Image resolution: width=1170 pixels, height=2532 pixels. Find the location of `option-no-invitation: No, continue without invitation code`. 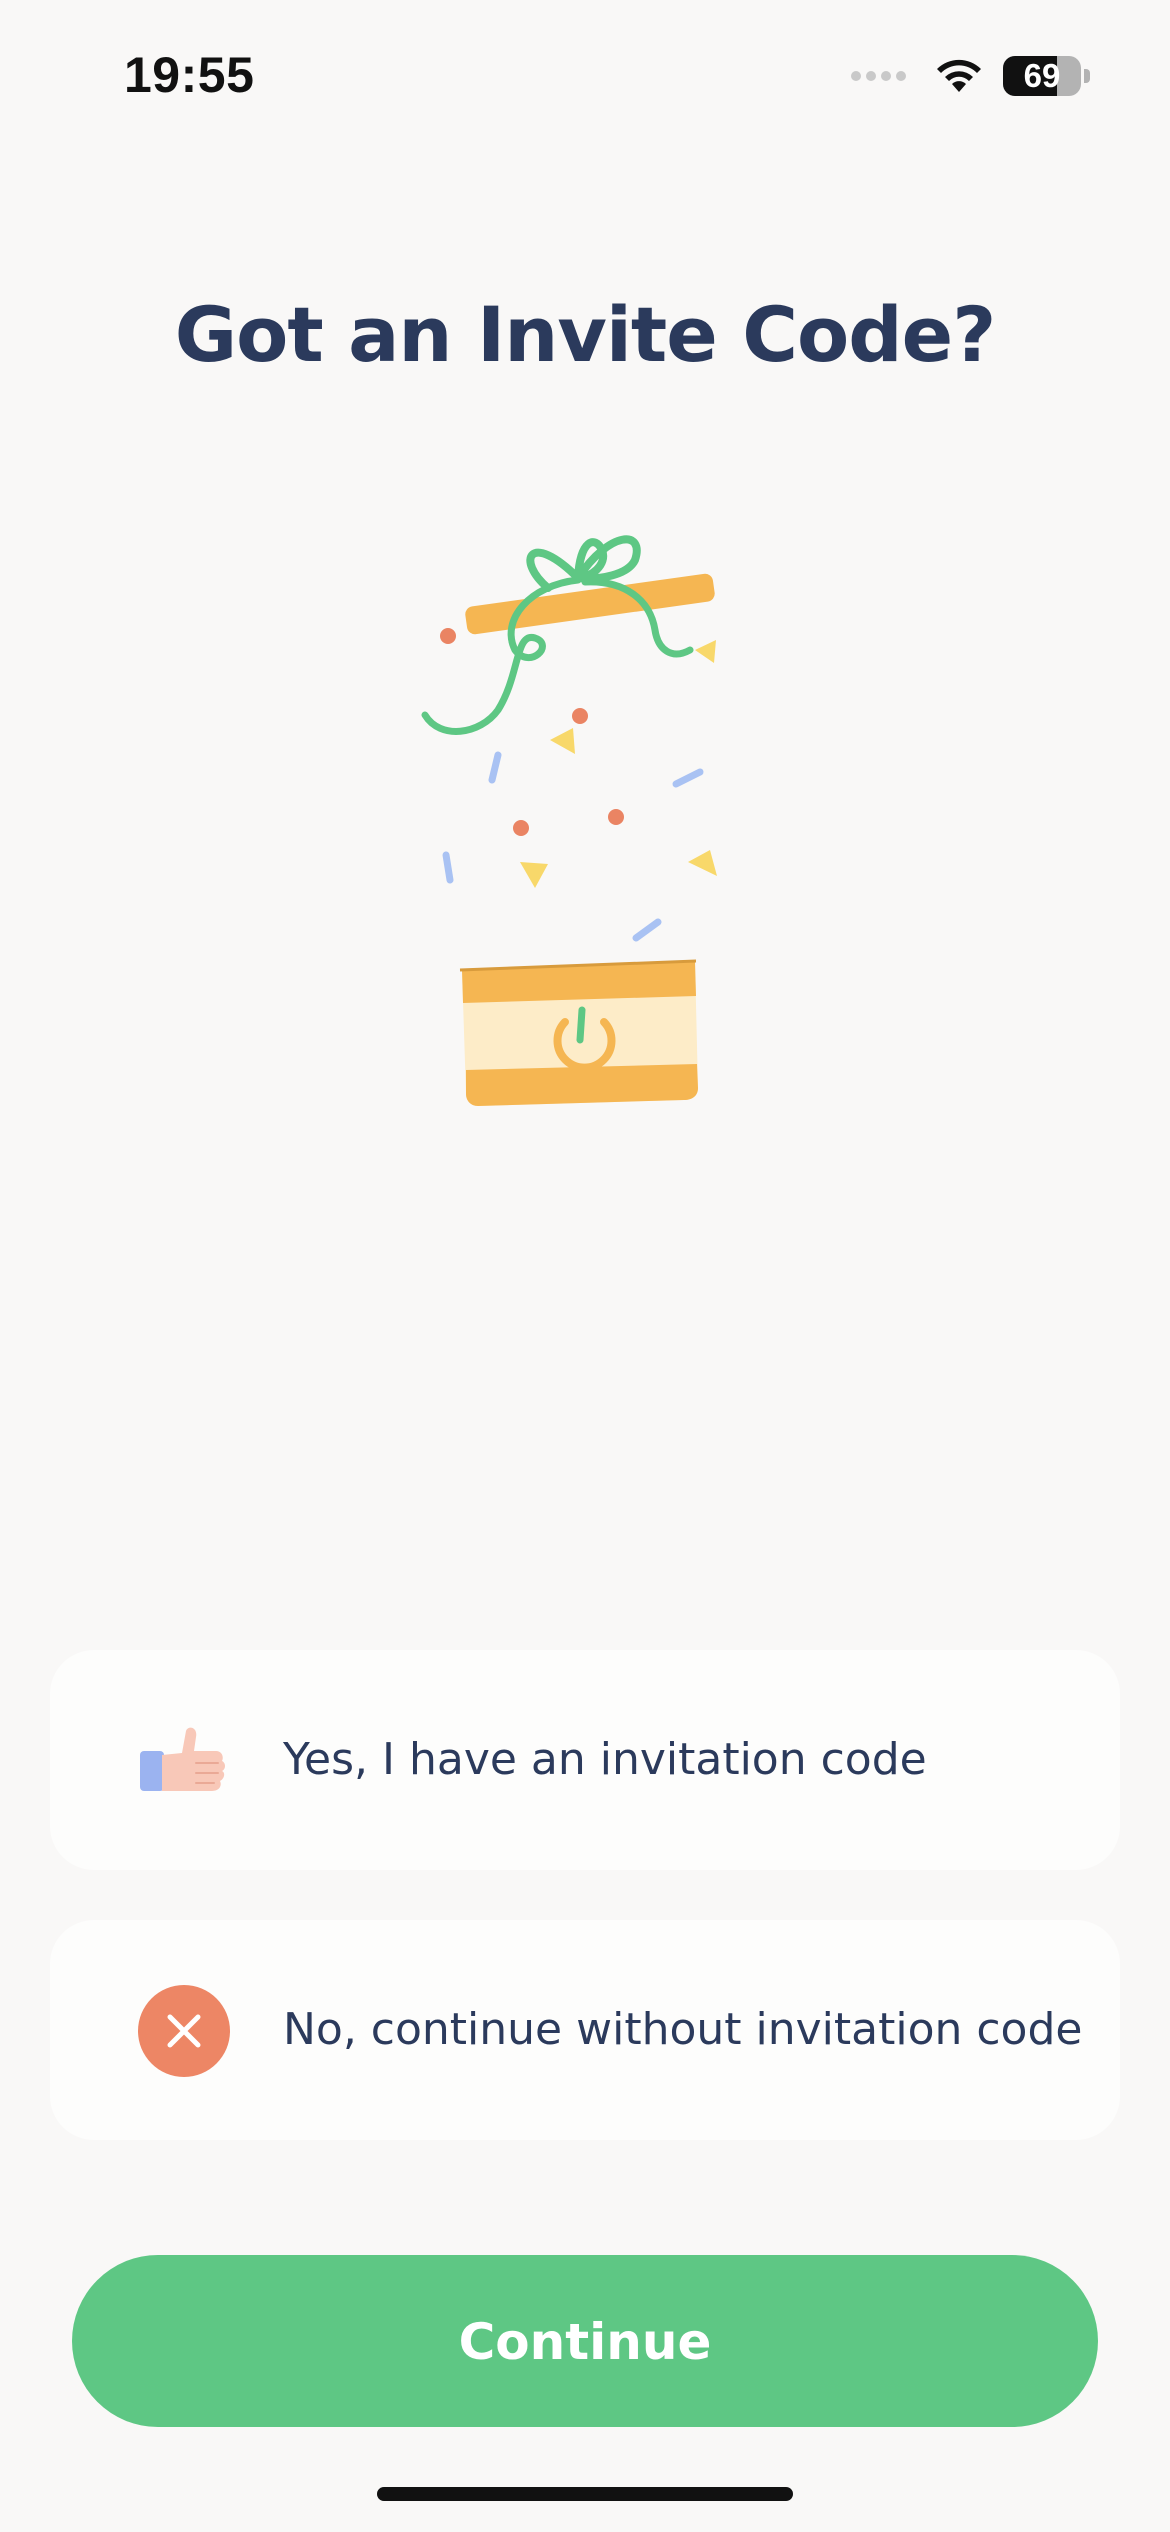

option-no-invitation: No, continue without invitation code is located at coordinates (585, 2030).